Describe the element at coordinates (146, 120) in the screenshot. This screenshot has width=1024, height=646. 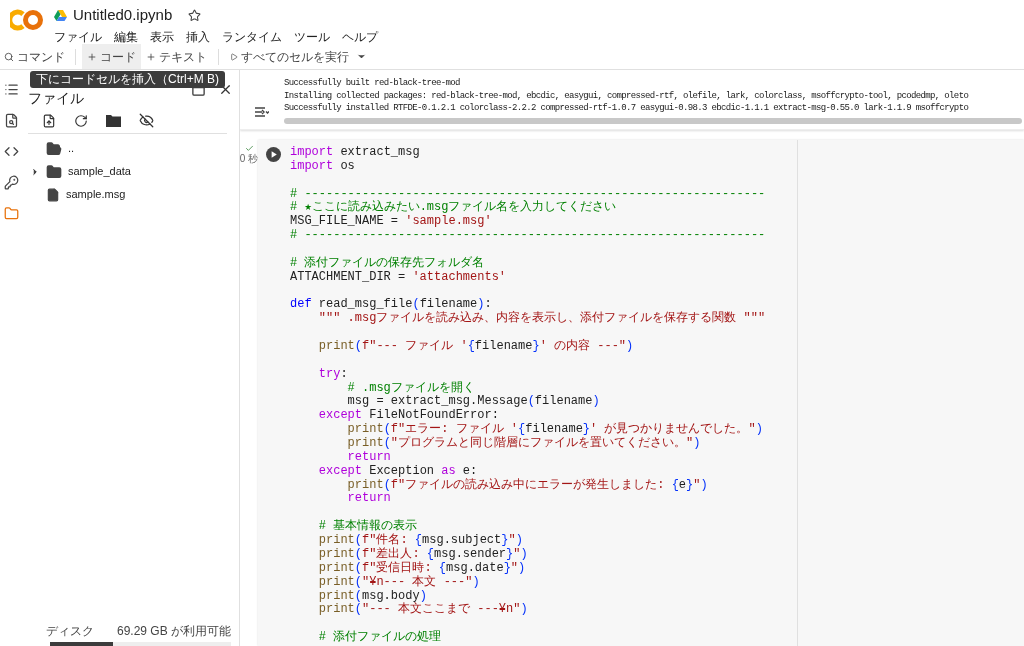
I see `hidden-files-icon` at that location.